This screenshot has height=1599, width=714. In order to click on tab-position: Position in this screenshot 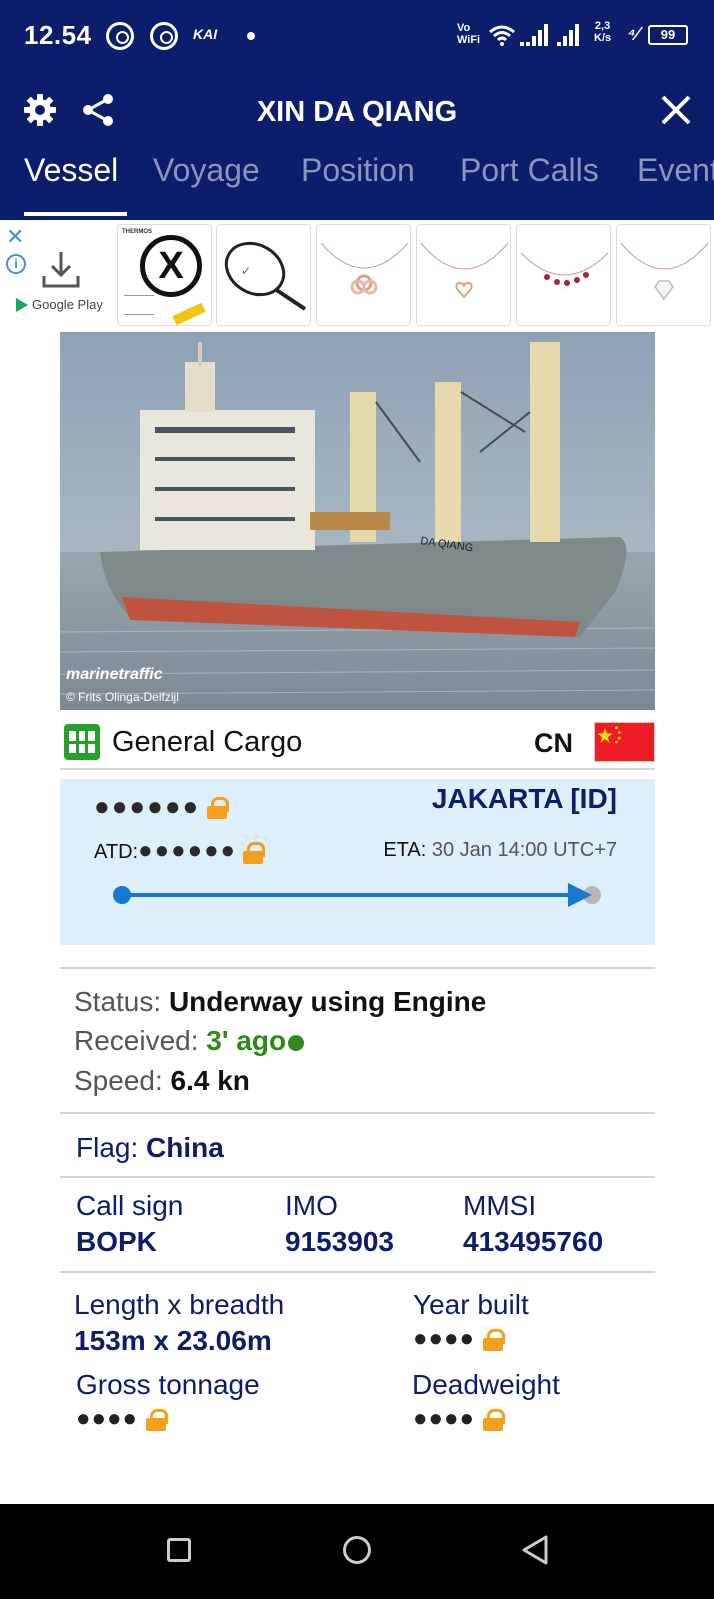, I will do `click(358, 182)`.